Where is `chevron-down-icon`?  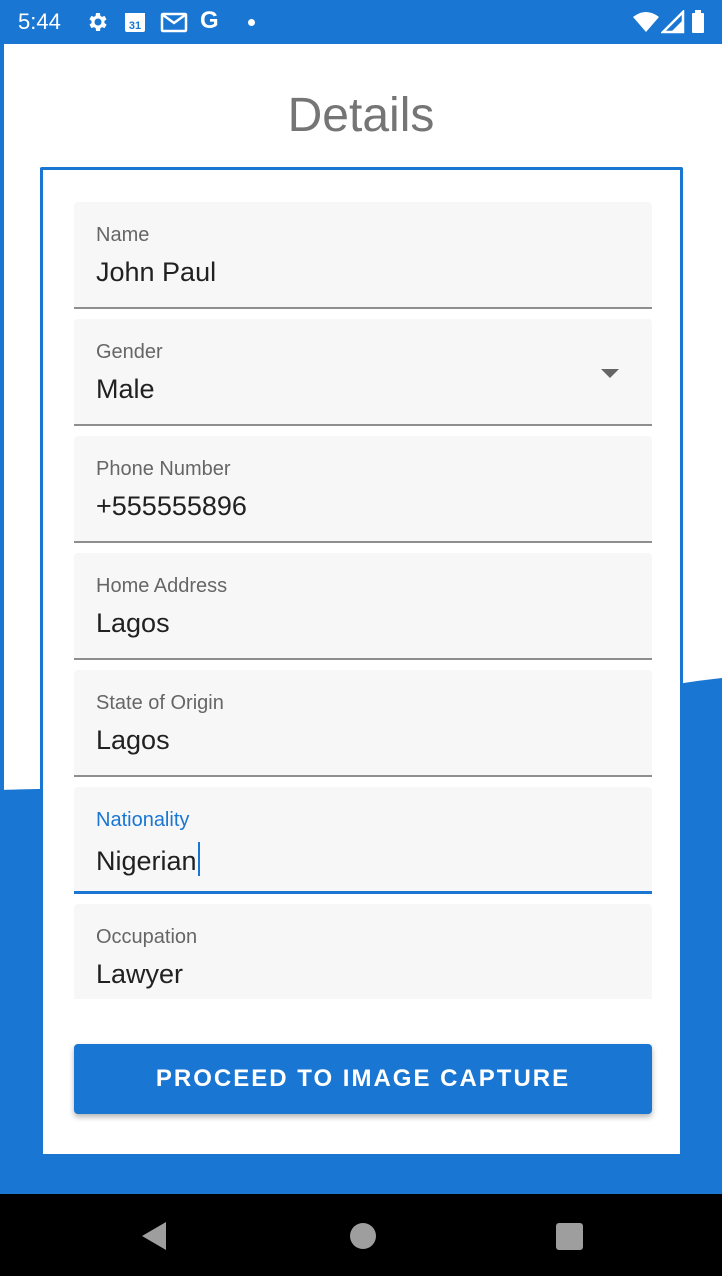
chevron-down-icon is located at coordinates (610, 373).